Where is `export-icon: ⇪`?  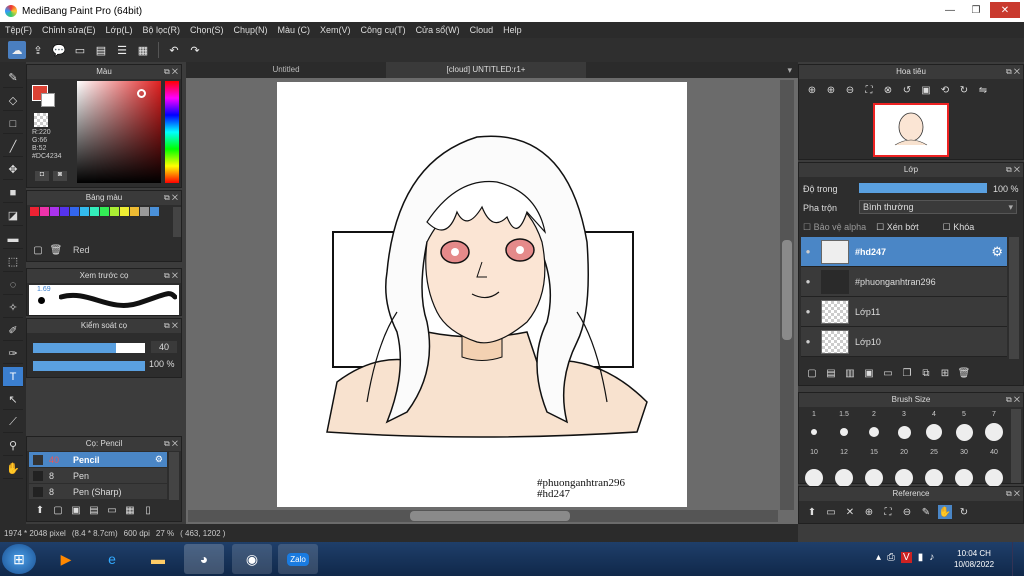
export-icon: ⇪ is located at coordinates (38, 50).